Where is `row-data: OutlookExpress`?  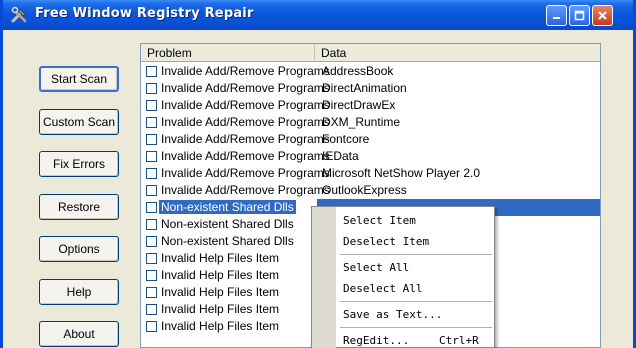 row-data: OutlookExpress is located at coordinates (364, 190).